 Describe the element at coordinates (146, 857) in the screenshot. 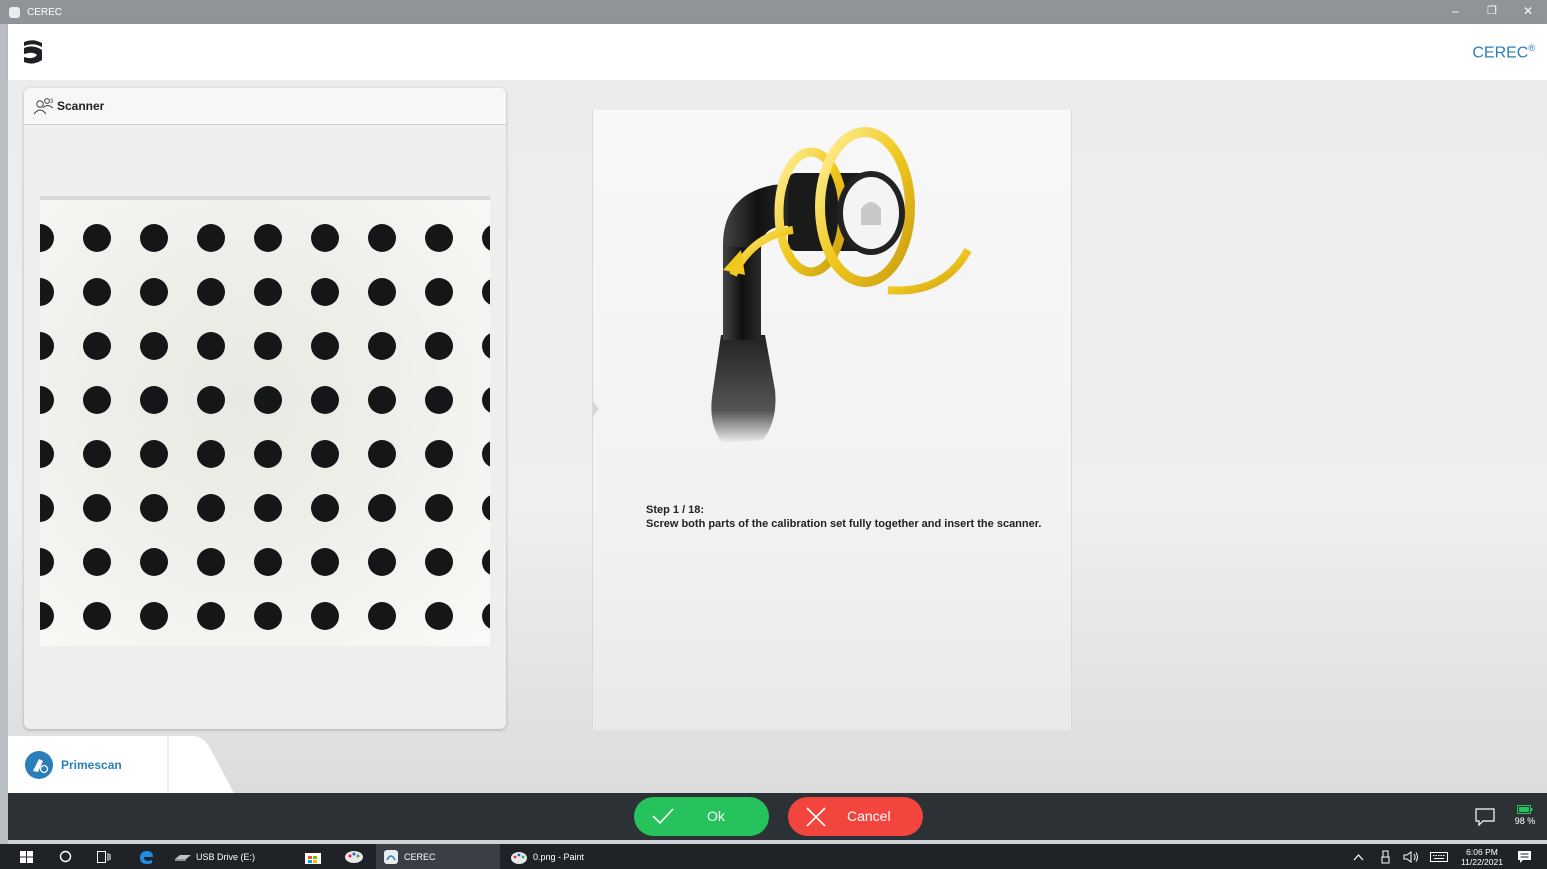

I see `edge-browser-icon` at that location.